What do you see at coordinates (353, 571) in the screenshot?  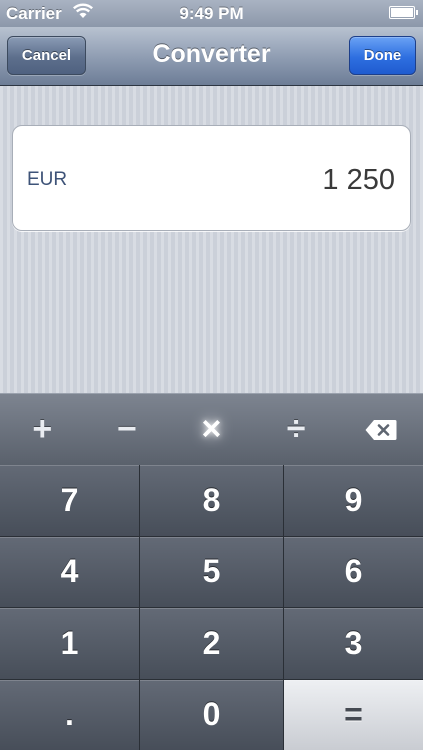 I see `key-6: 6` at bounding box center [353, 571].